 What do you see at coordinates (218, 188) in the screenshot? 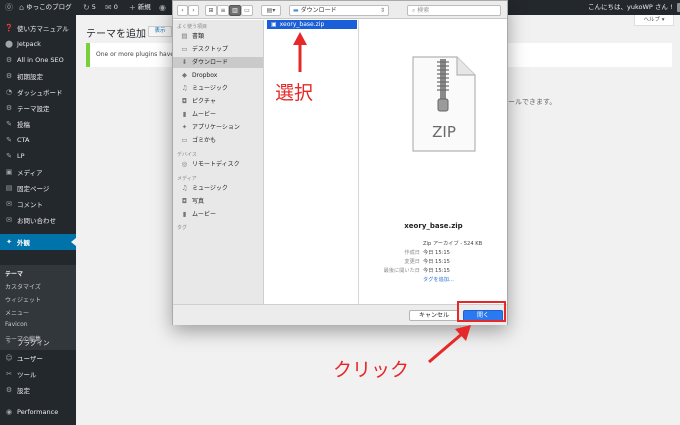
I see `finder-item-media-music: ♫ ミュージック` at bounding box center [218, 188].